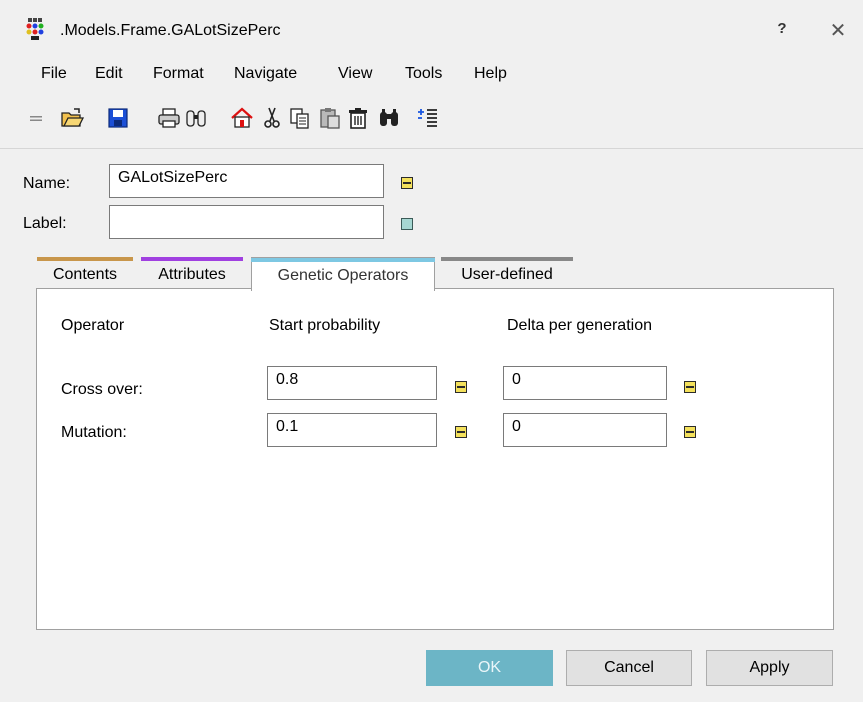  Describe the element at coordinates (93, 325) in the screenshot. I see `operator-header: Operator` at that location.